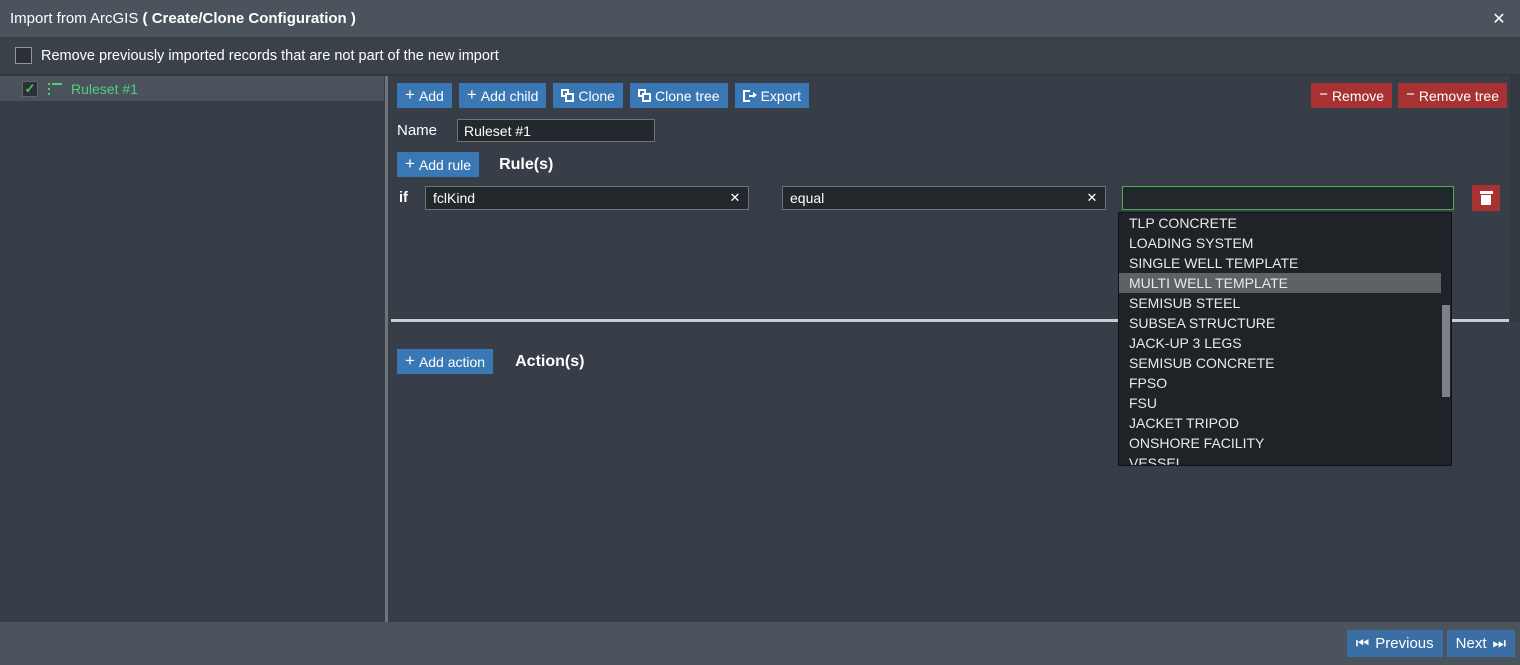 This screenshot has width=1520, height=665. What do you see at coordinates (1362, 643) in the screenshot?
I see `previous-icon: ⏮` at bounding box center [1362, 643].